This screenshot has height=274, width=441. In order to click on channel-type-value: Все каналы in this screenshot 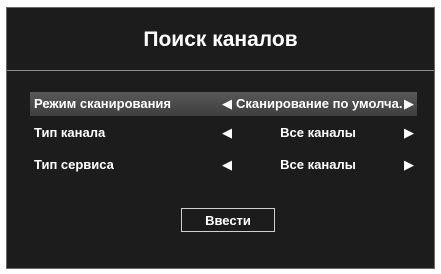, I will do `click(318, 132)`.